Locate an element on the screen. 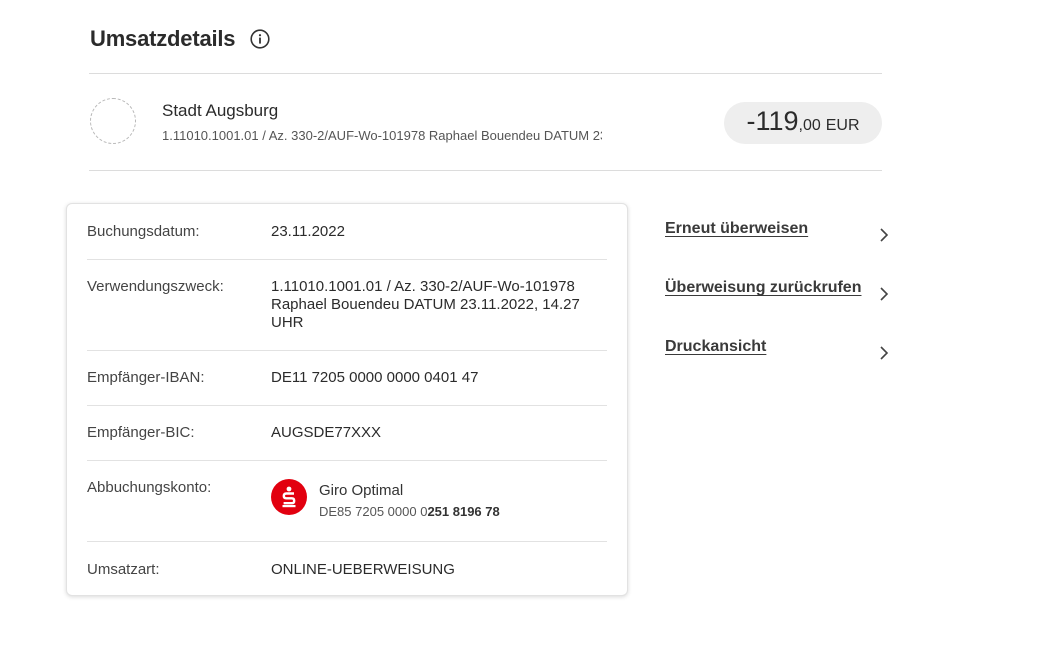  amount-badge: -119 ,00 EUR is located at coordinates (803, 123).